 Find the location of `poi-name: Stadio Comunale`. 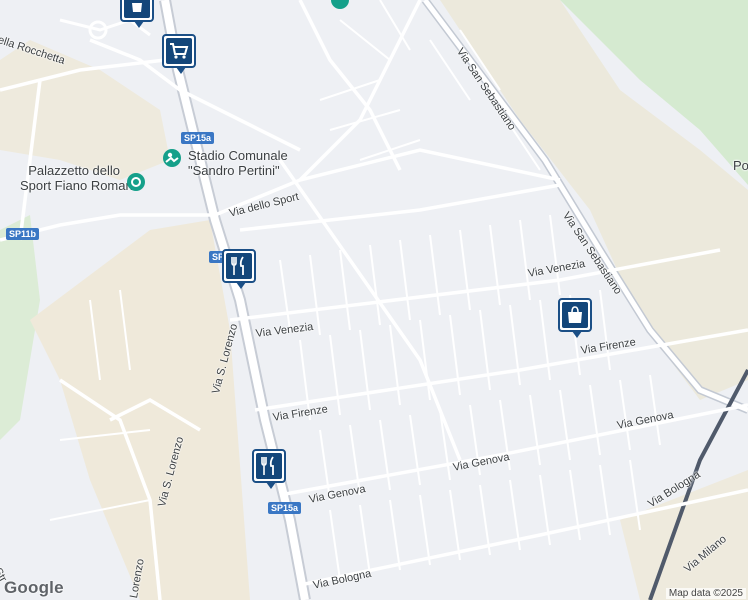

poi-name: Stadio Comunale is located at coordinates (238, 155).